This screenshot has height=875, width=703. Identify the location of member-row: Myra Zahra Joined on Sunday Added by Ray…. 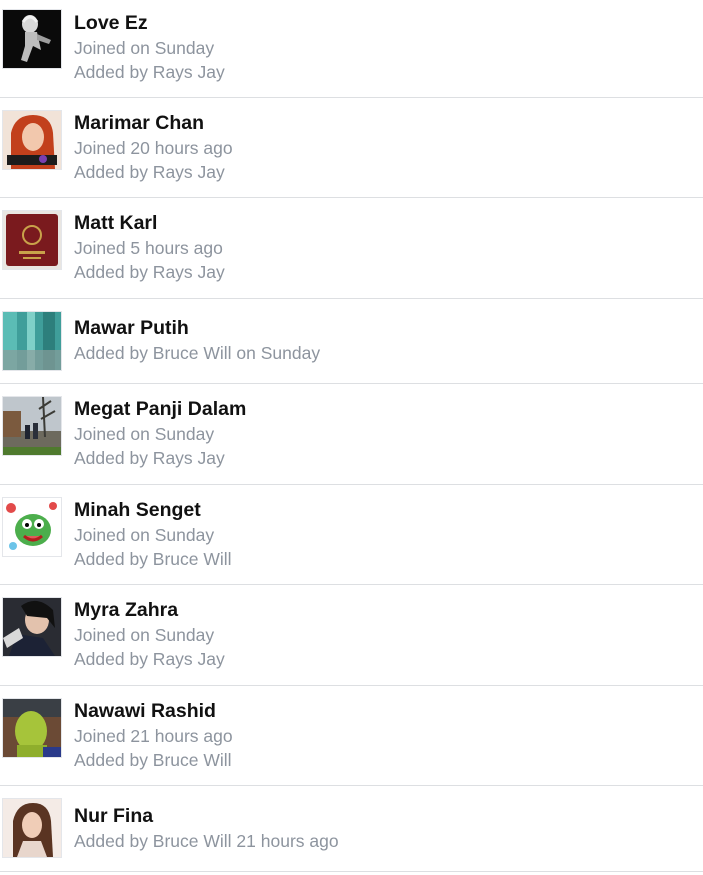
(351, 635).